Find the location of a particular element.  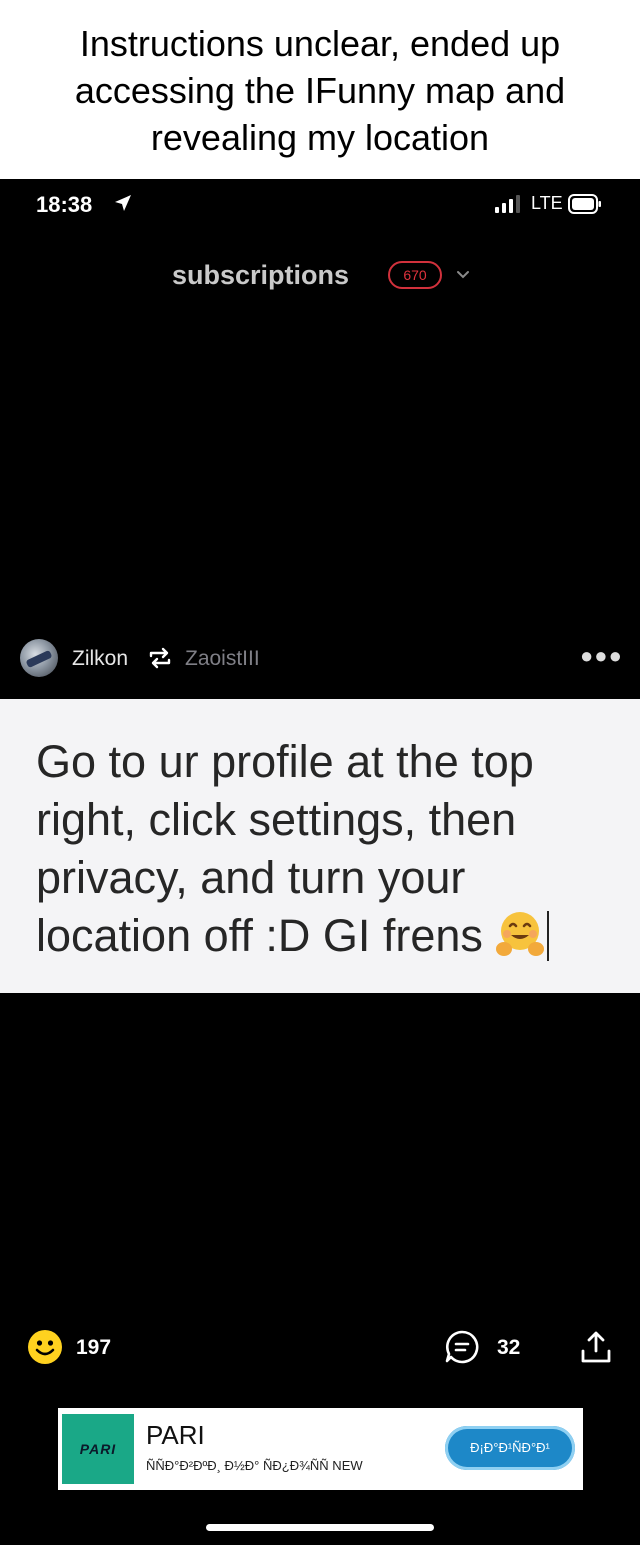

post-text-line: right, click settings, then is located at coordinates (276, 819).